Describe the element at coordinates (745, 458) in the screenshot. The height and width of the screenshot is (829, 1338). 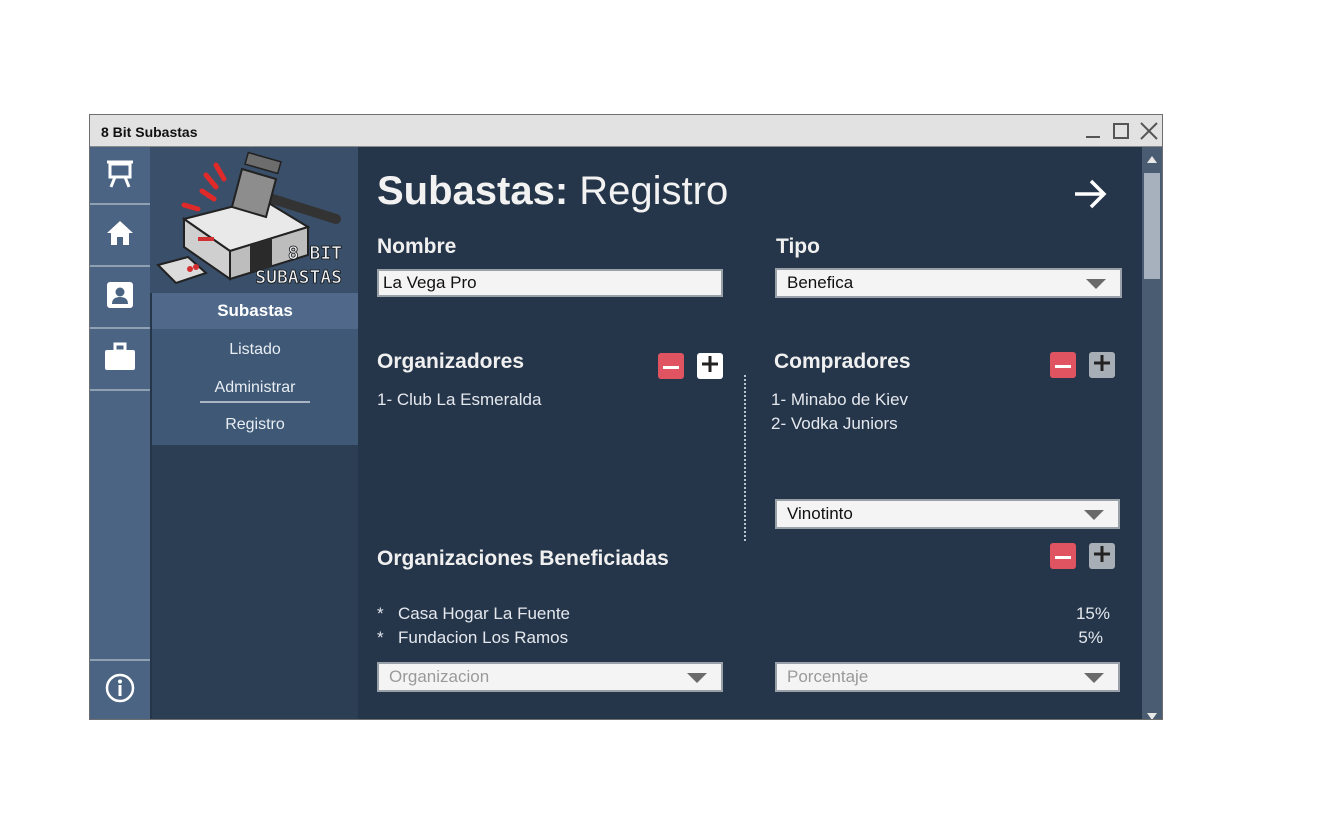
I see `column-divider` at that location.